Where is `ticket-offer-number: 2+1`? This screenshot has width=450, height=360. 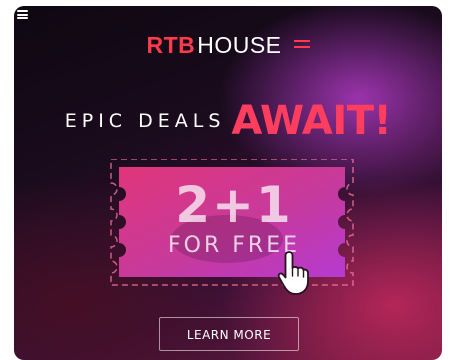
ticket-offer-number: 2+1 is located at coordinates (234, 205).